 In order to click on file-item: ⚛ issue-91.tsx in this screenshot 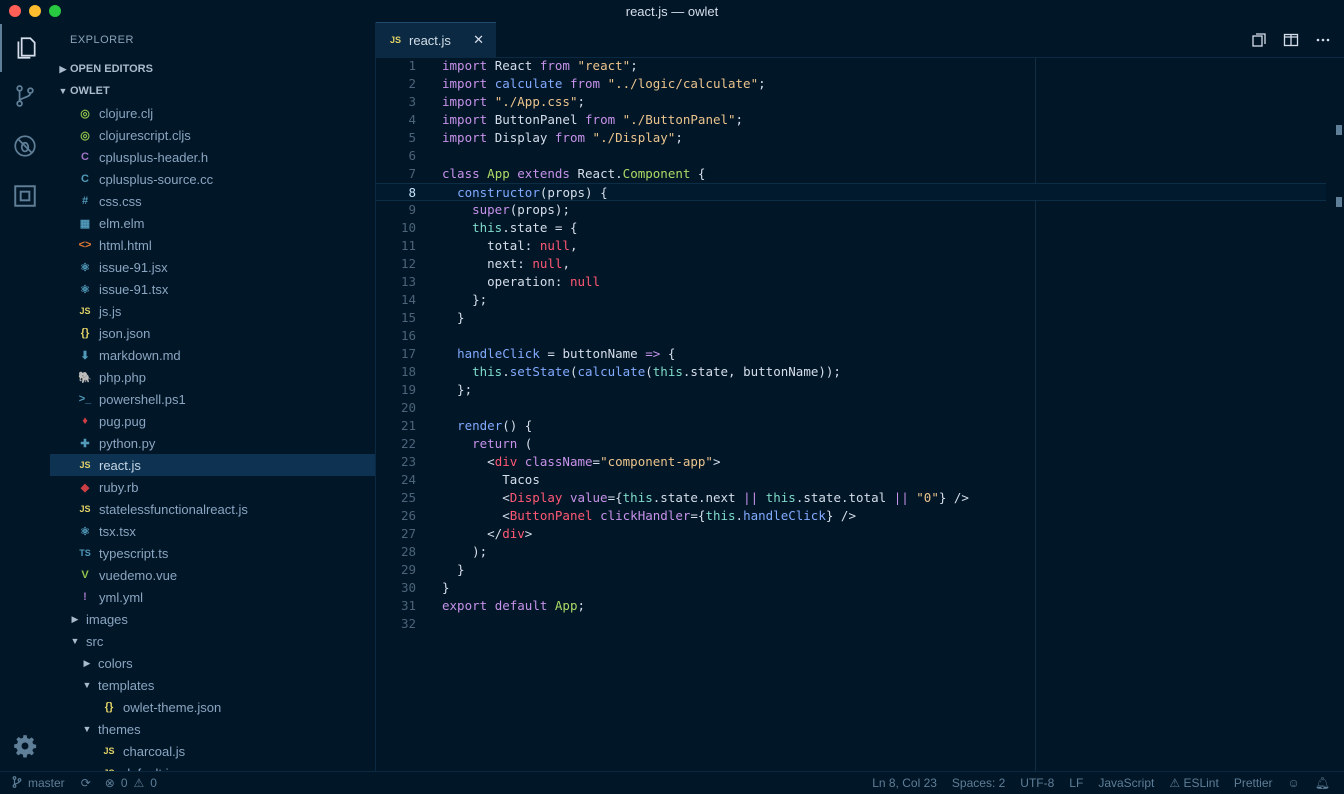, I will do `click(212, 289)`.